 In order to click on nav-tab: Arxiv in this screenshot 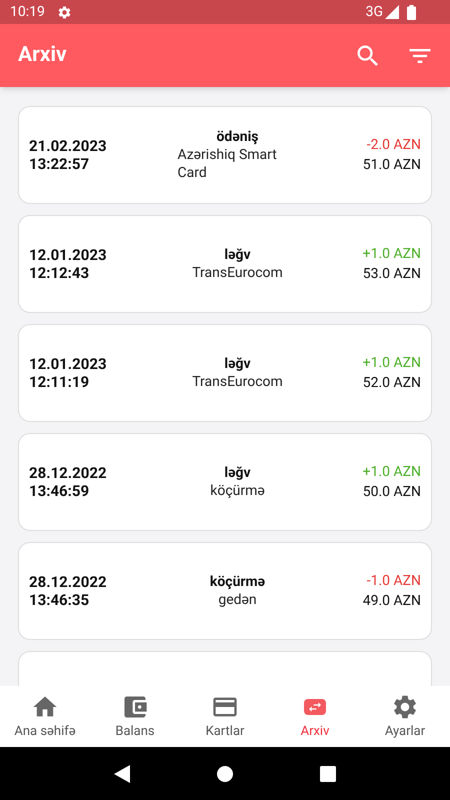, I will do `click(315, 716)`.